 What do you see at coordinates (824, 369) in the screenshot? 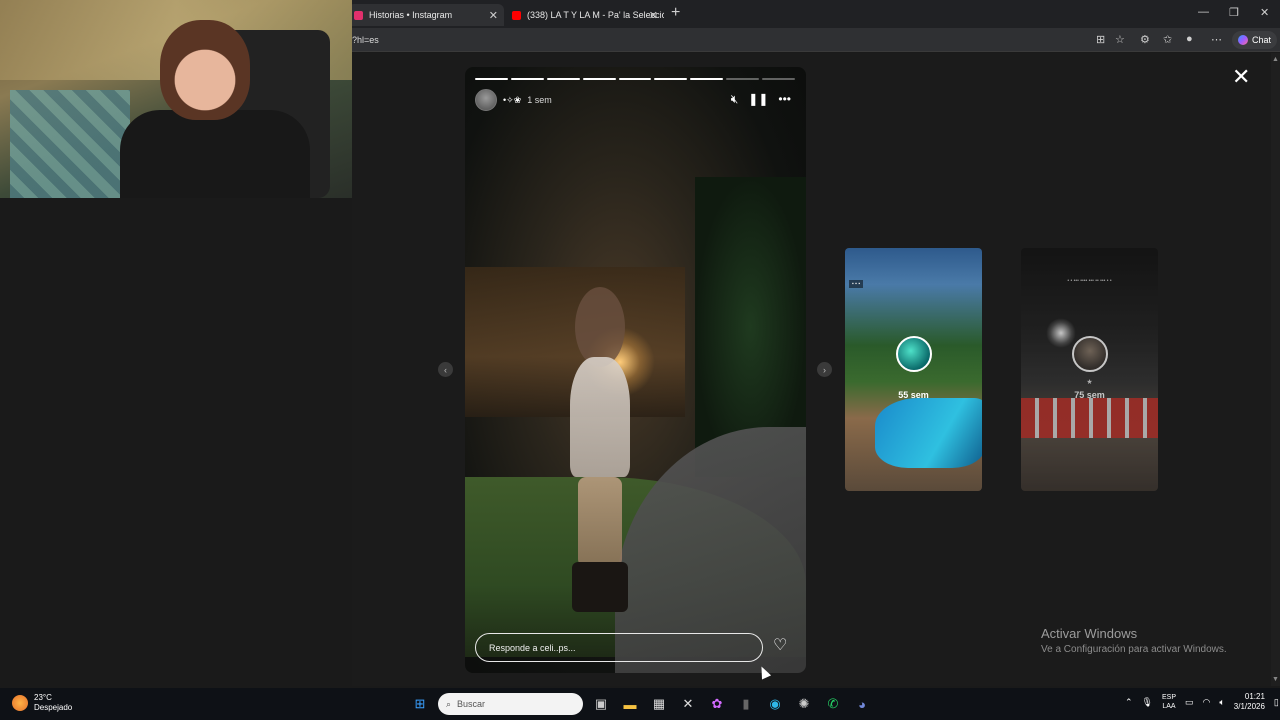
I see `next-story-icon: ›` at bounding box center [824, 369].